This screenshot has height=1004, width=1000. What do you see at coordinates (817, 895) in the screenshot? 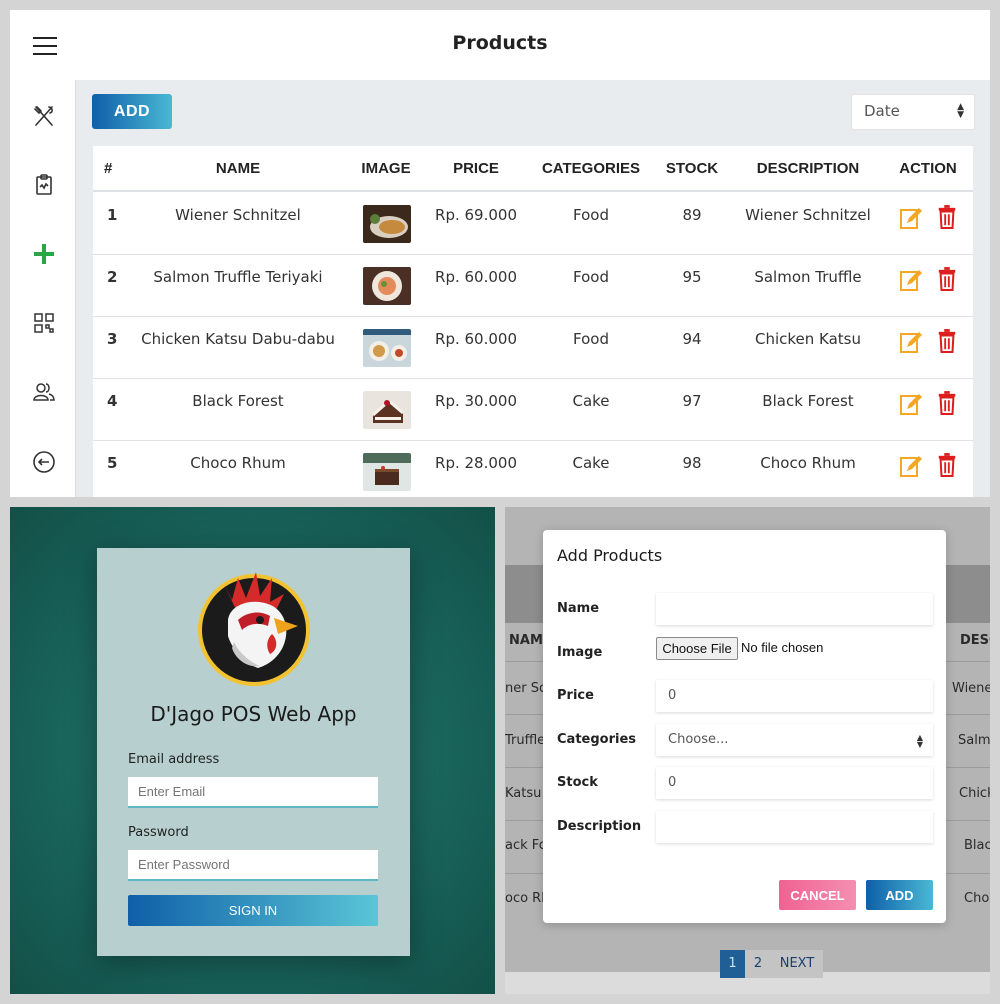
I see `cancel-button: CANCEL` at bounding box center [817, 895].